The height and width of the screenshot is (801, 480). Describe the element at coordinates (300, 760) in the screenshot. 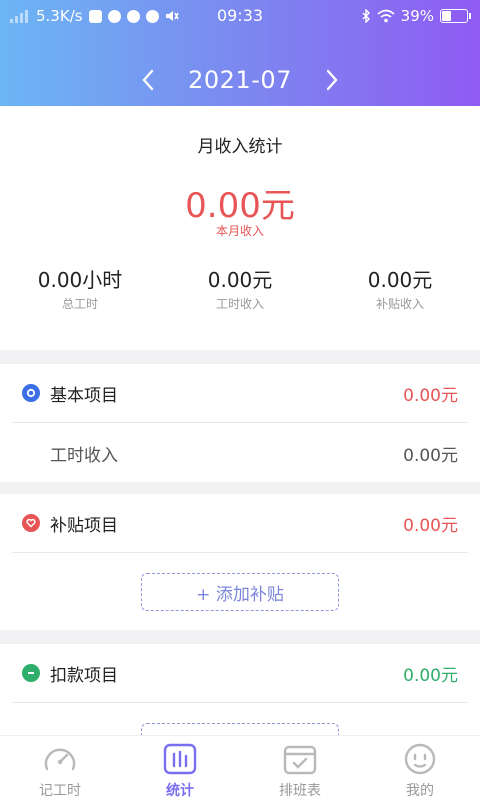

I see `calendar-check-icon` at that location.